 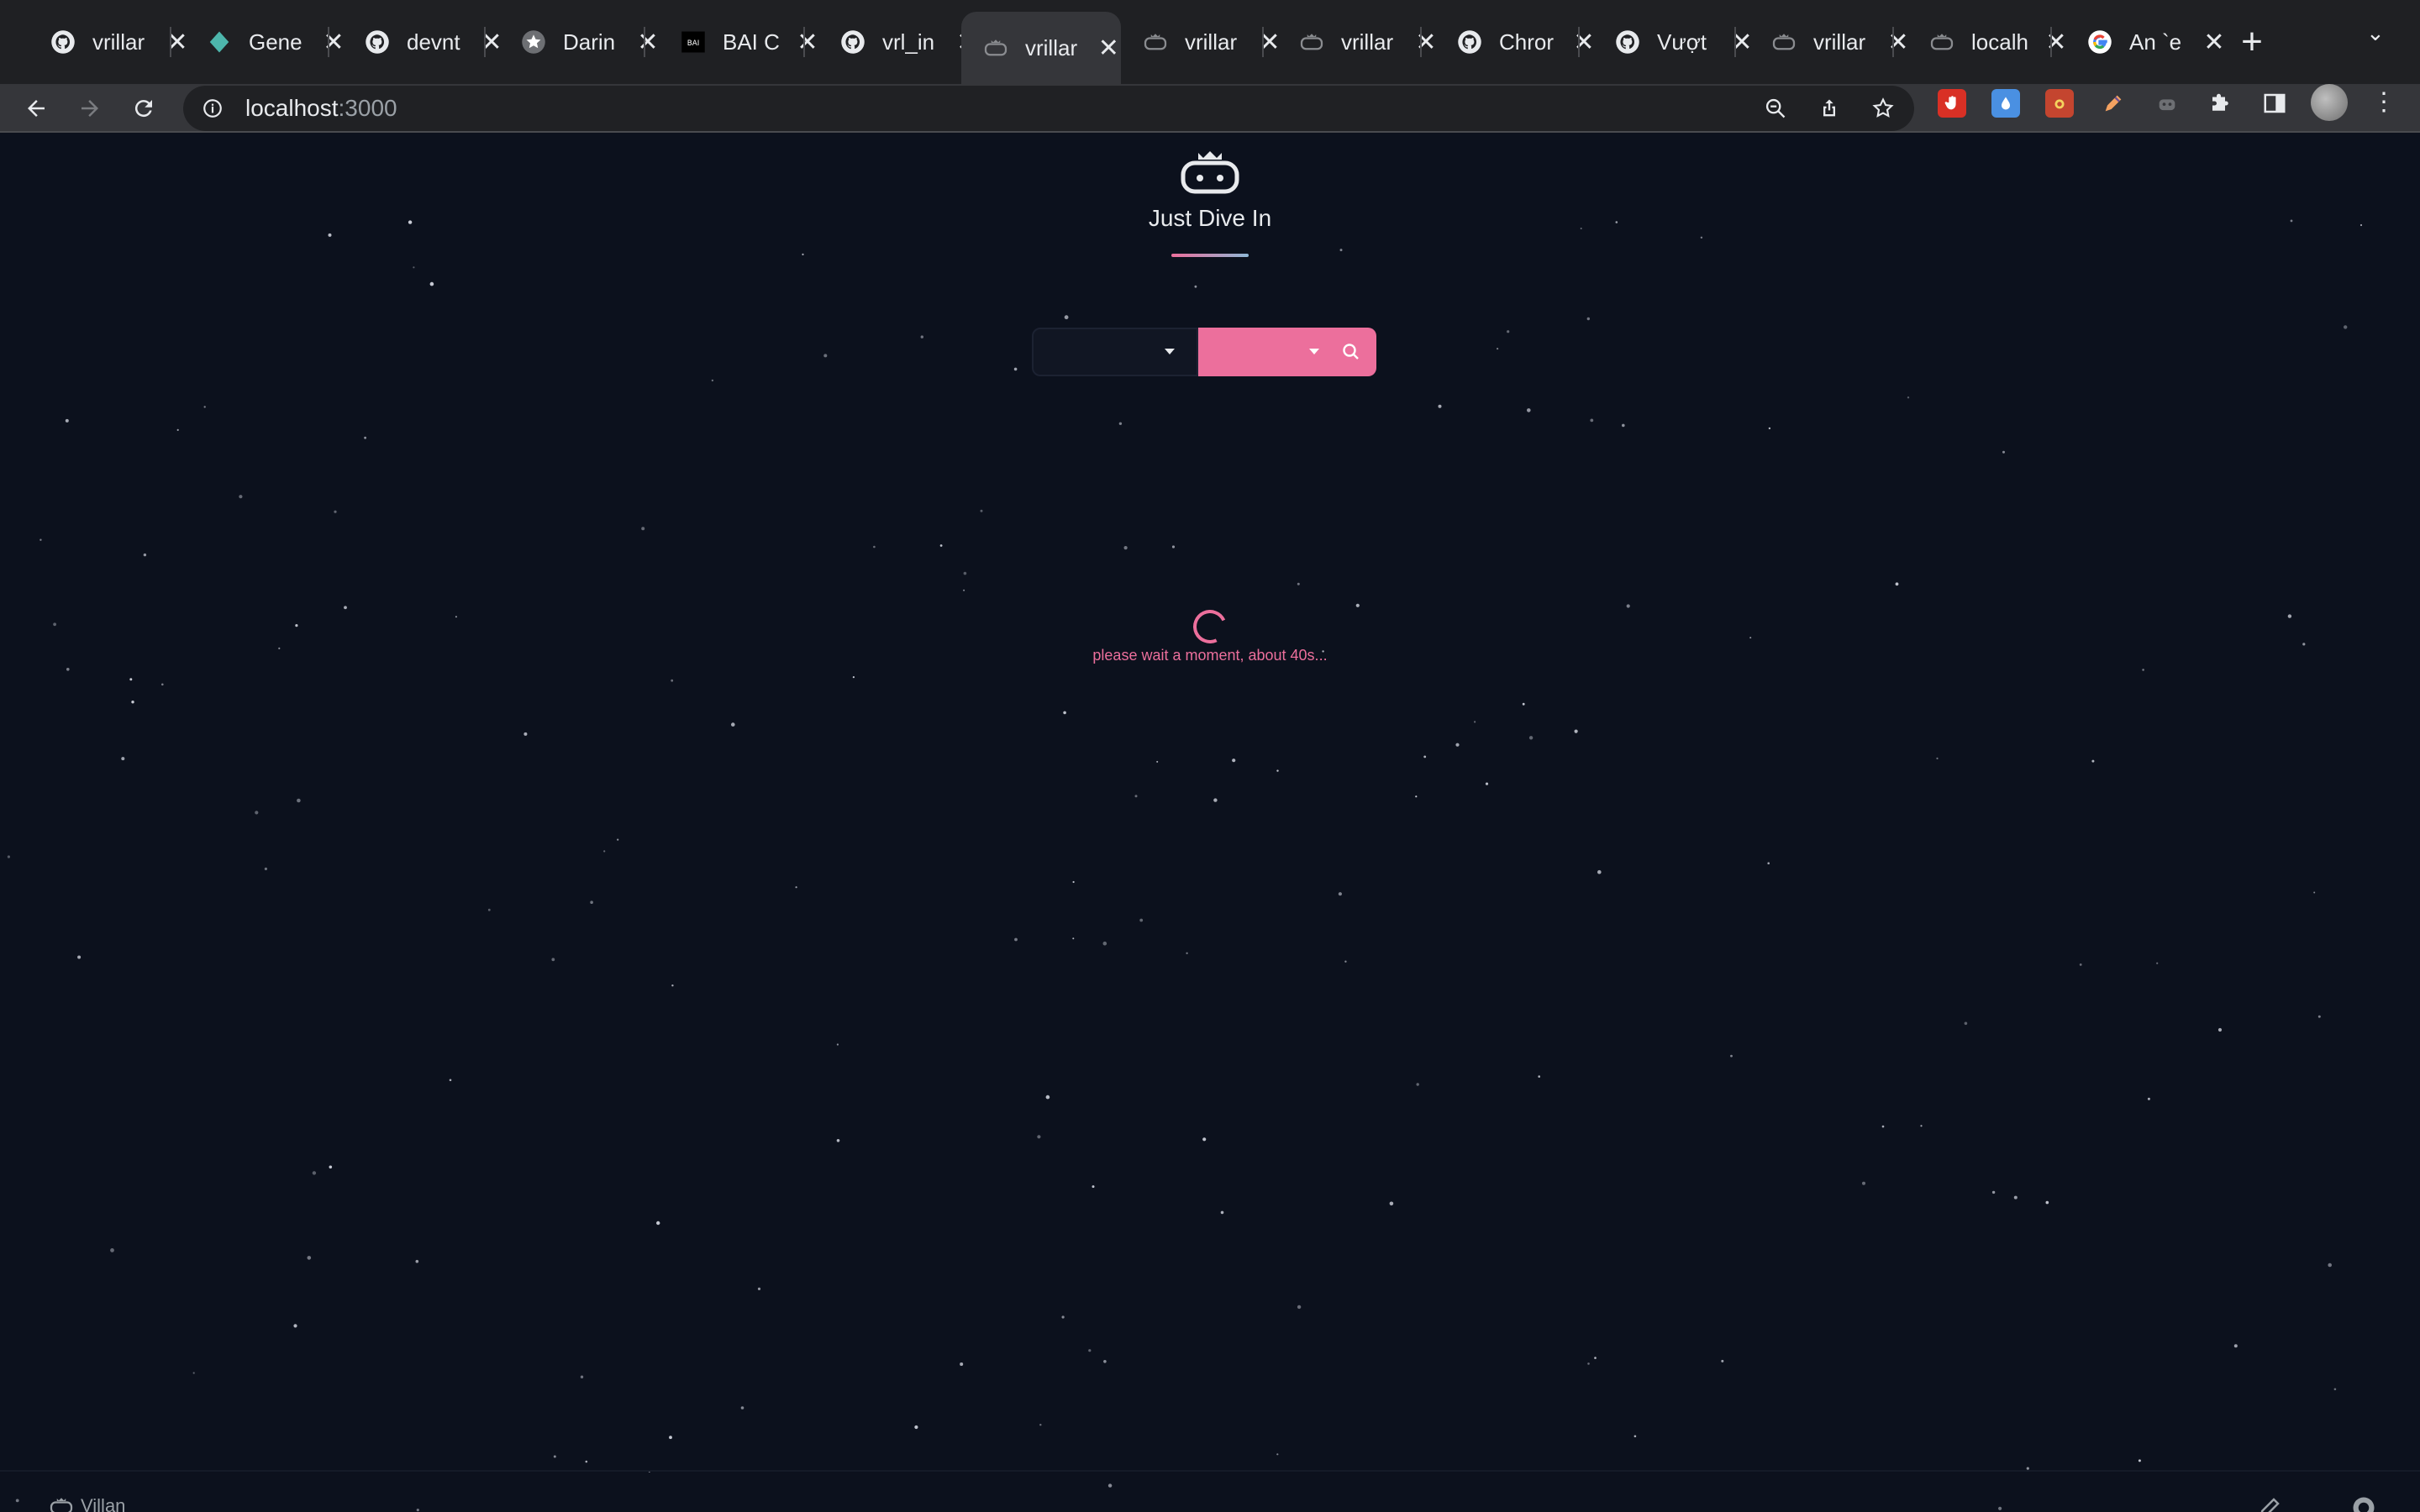 I want to click on browser-tab: An `e ✕, so click(x=2145, y=42).